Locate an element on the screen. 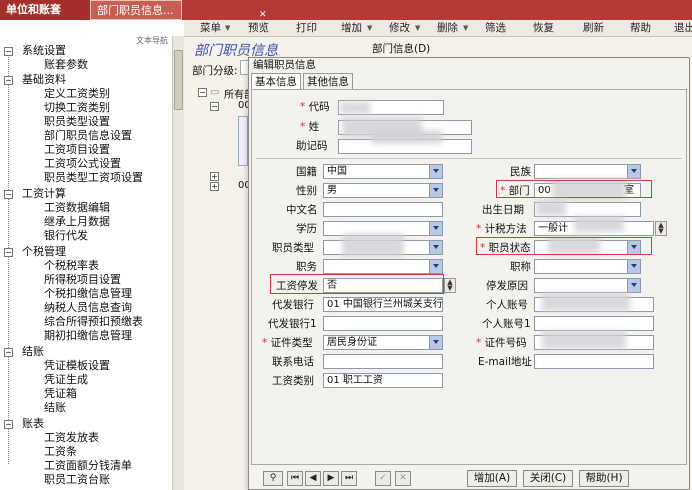 This screenshot has height=490, width=692. ethnicity-select is located at coordinates (587, 171).